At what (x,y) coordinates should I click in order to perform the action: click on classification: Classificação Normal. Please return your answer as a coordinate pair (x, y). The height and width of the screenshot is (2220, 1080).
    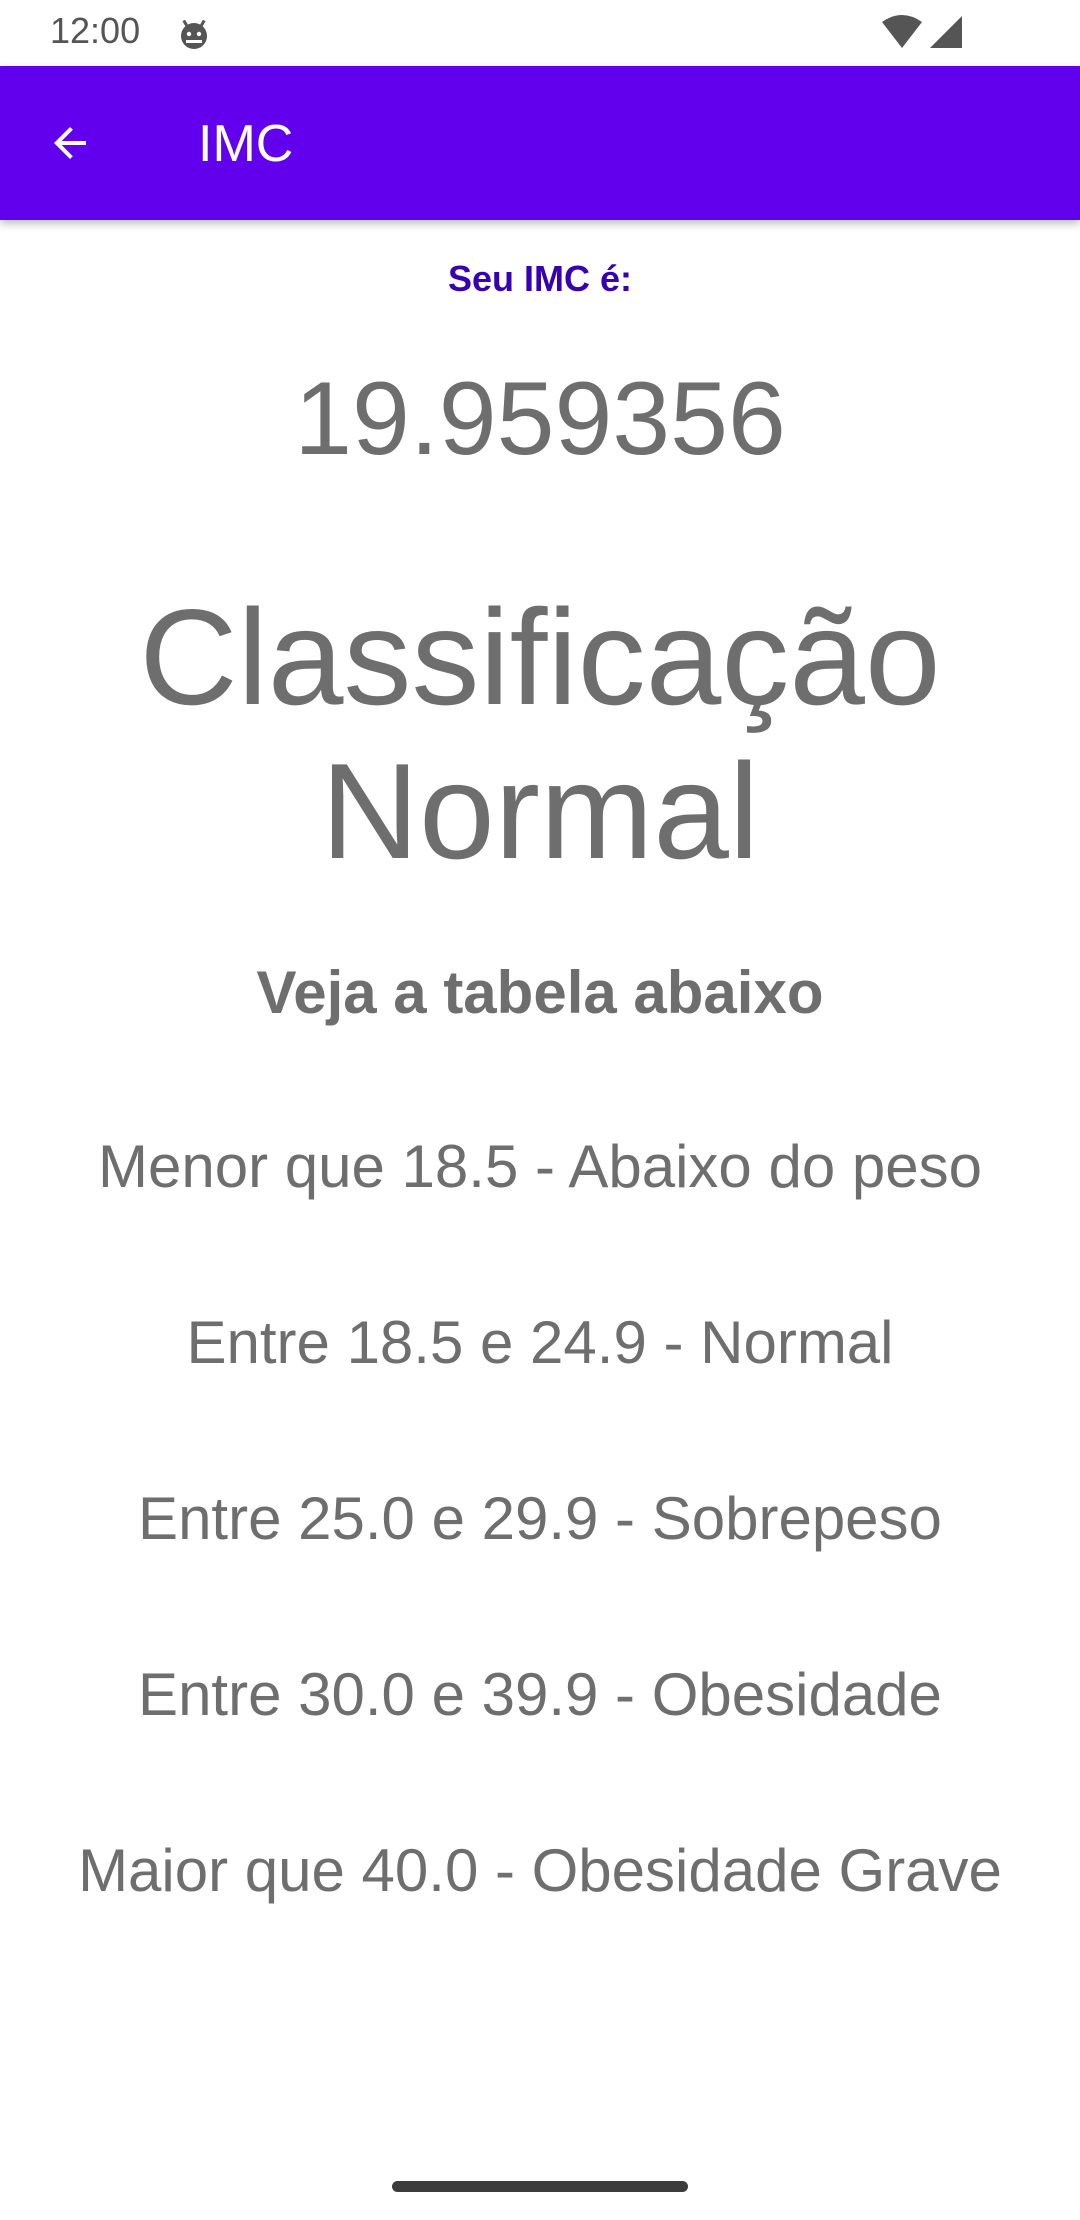
    Looking at the image, I should click on (540, 734).